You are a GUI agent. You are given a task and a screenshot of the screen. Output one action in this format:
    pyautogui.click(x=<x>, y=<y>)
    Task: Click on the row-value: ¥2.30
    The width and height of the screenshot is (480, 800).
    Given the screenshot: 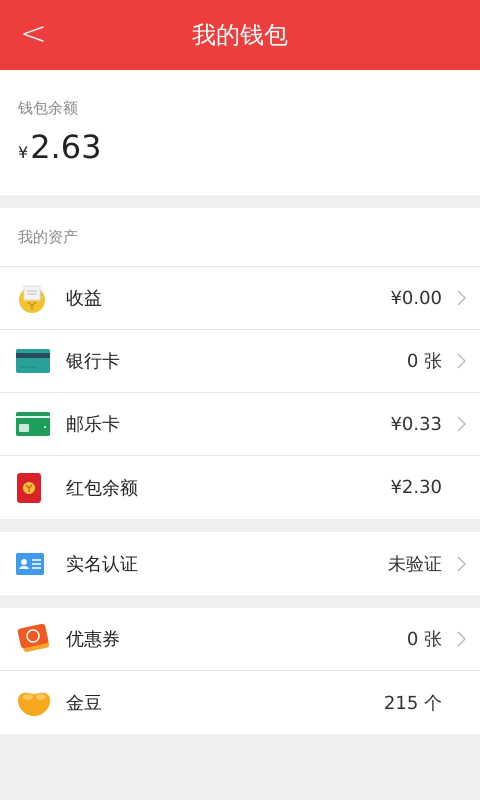 What is the action you would take?
    pyautogui.click(x=416, y=487)
    